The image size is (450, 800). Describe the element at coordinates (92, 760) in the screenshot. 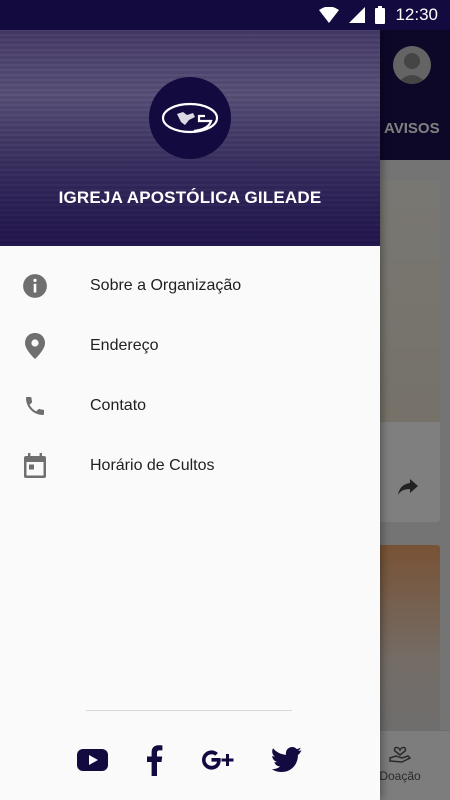

I see `youtube-icon` at that location.